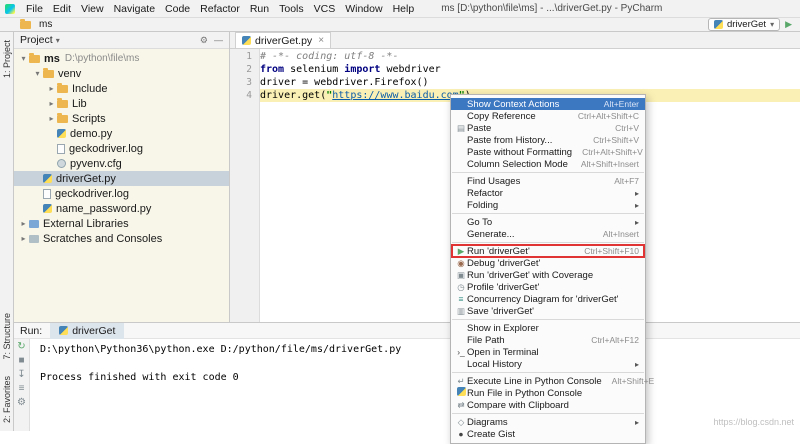 This screenshot has width=800, height=444. Describe the element at coordinates (121, 238) in the screenshot. I see `tree-item-scratches-and-consoles: ▸ Scratches and Consoles` at that location.